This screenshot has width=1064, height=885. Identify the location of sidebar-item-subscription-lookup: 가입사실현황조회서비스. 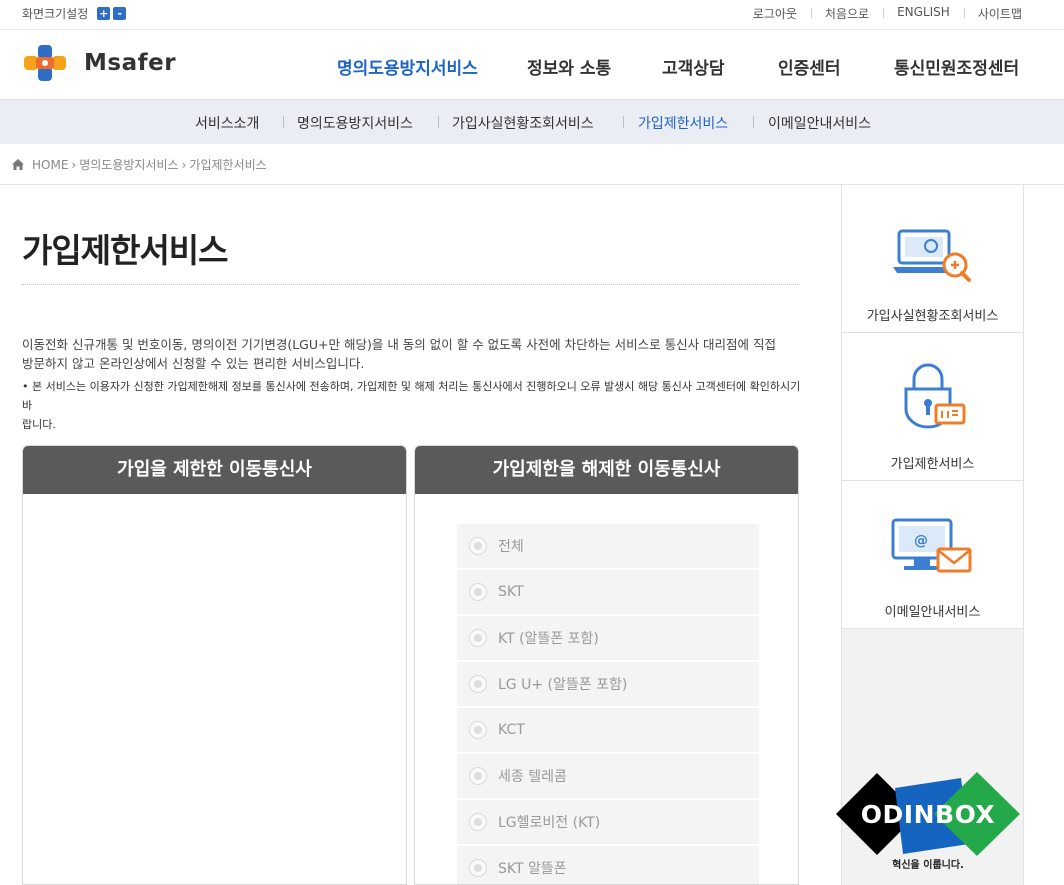
(932, 259).